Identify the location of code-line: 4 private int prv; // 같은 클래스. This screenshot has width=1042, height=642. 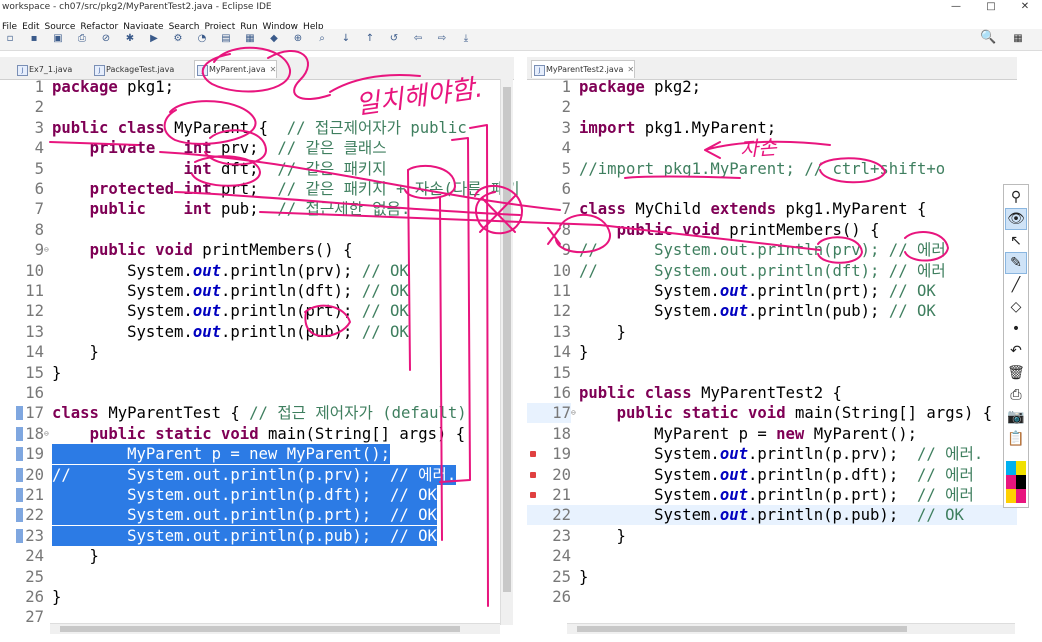
(257, 148).